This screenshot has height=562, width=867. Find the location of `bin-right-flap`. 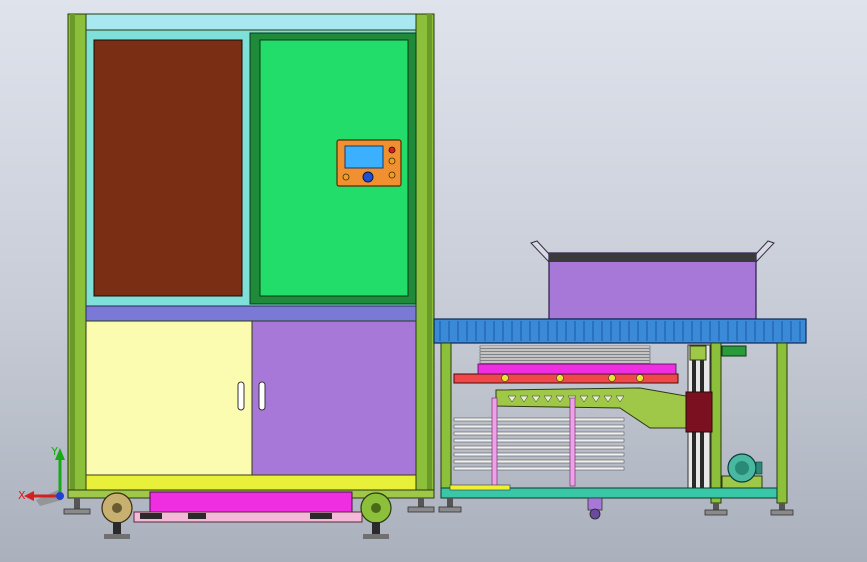

bin-right-flap is located at coordinates (765, 252).